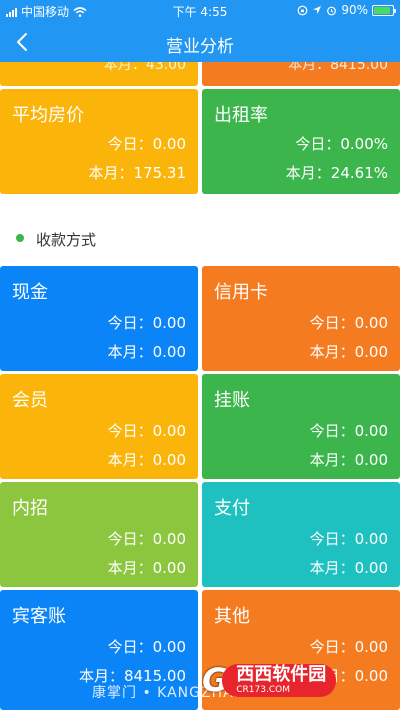  I want to click on card-credit-card: 信用卡 今日：0.00 本月：0.00, so click(301, 318).